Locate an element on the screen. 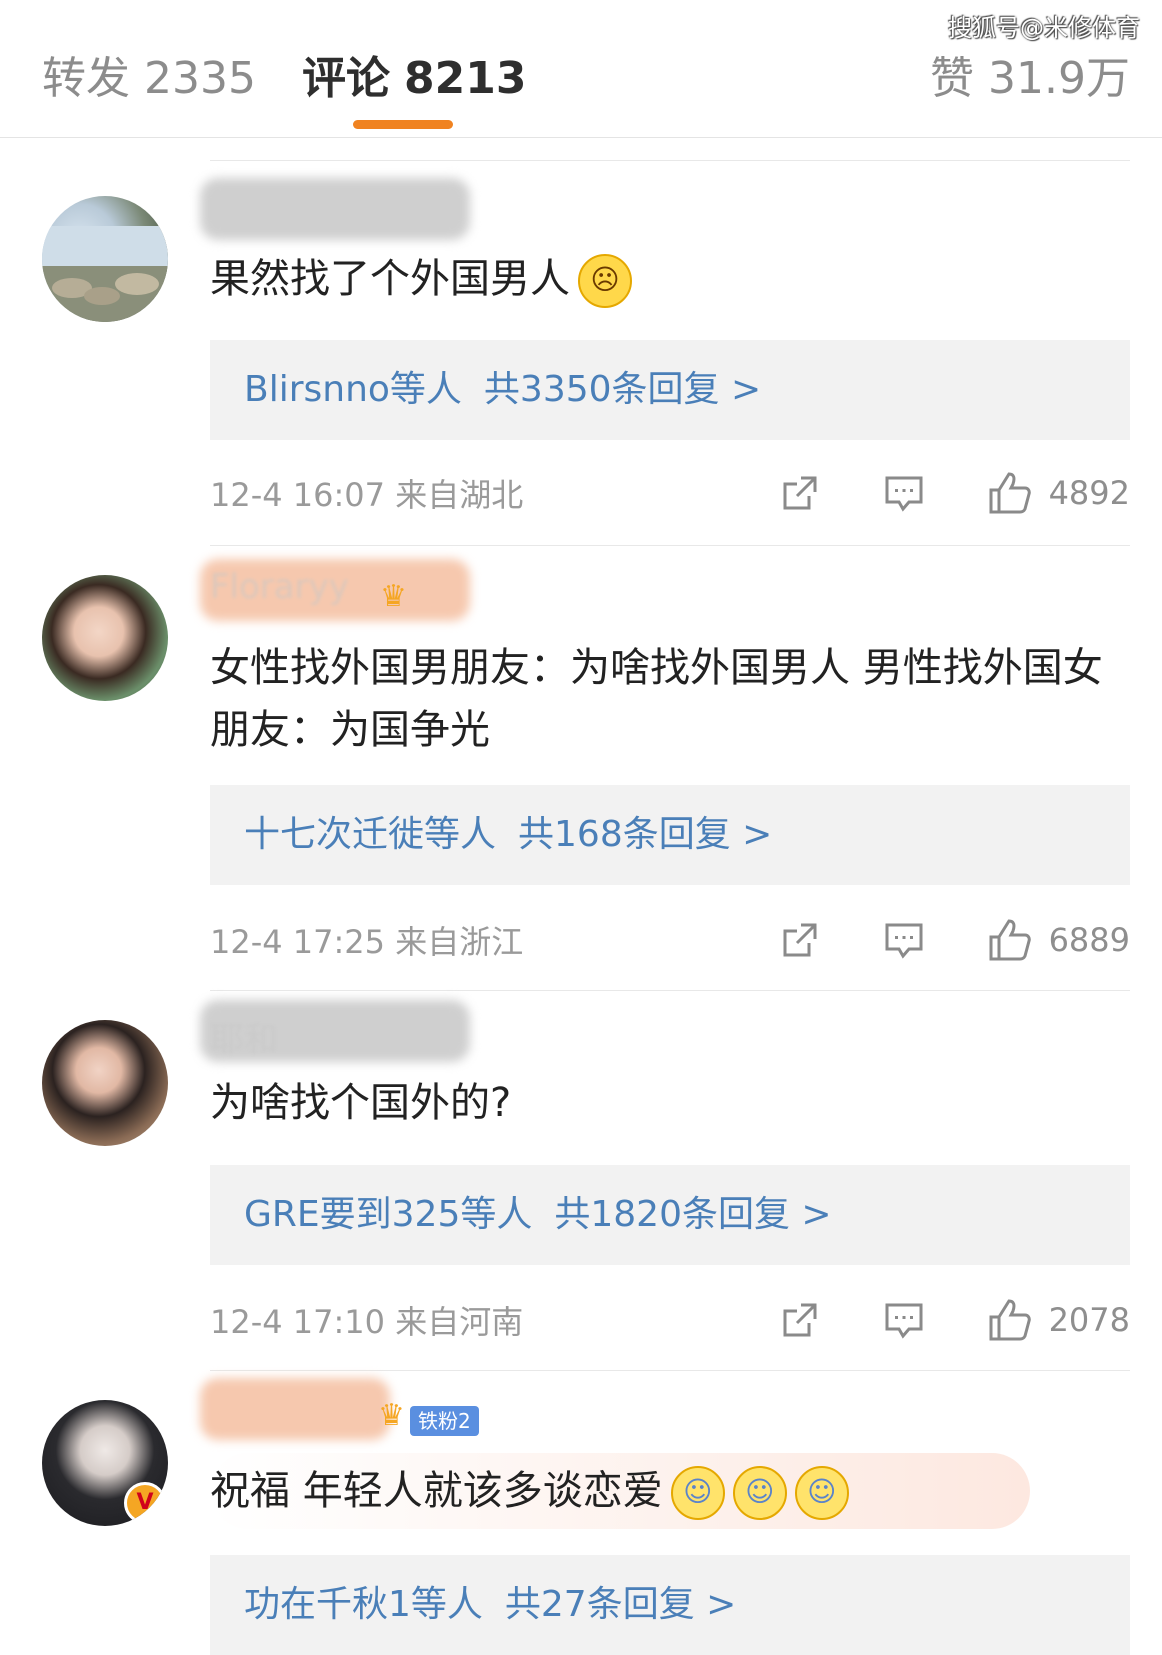 This screenshot has width=1162, height=1655. replies-link: 十七次迁徙等人 共168条回复 > is located at coordinates (670, 835).